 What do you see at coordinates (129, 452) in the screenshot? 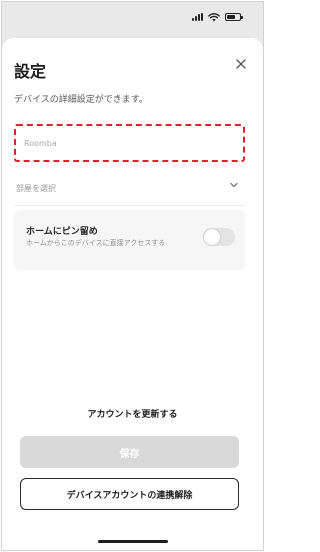
I see `save-button: 保存` at bounding box center [129, 452].